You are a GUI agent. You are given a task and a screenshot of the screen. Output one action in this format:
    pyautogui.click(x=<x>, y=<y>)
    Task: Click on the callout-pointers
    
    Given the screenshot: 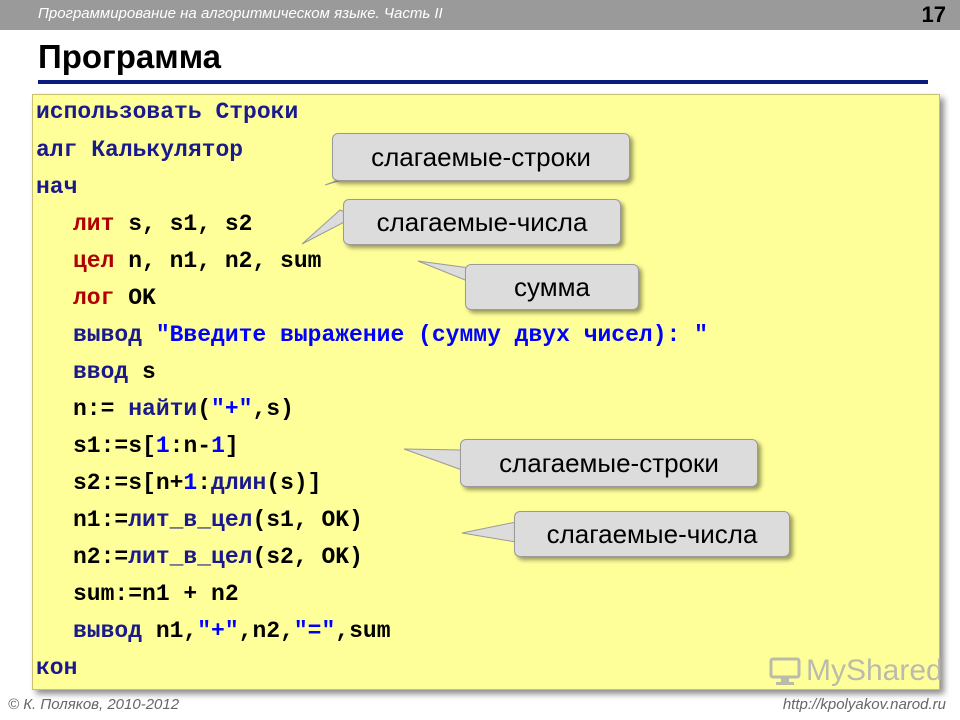 What is the action you would take?
    pyautogui.click(x=409, y=357)
    